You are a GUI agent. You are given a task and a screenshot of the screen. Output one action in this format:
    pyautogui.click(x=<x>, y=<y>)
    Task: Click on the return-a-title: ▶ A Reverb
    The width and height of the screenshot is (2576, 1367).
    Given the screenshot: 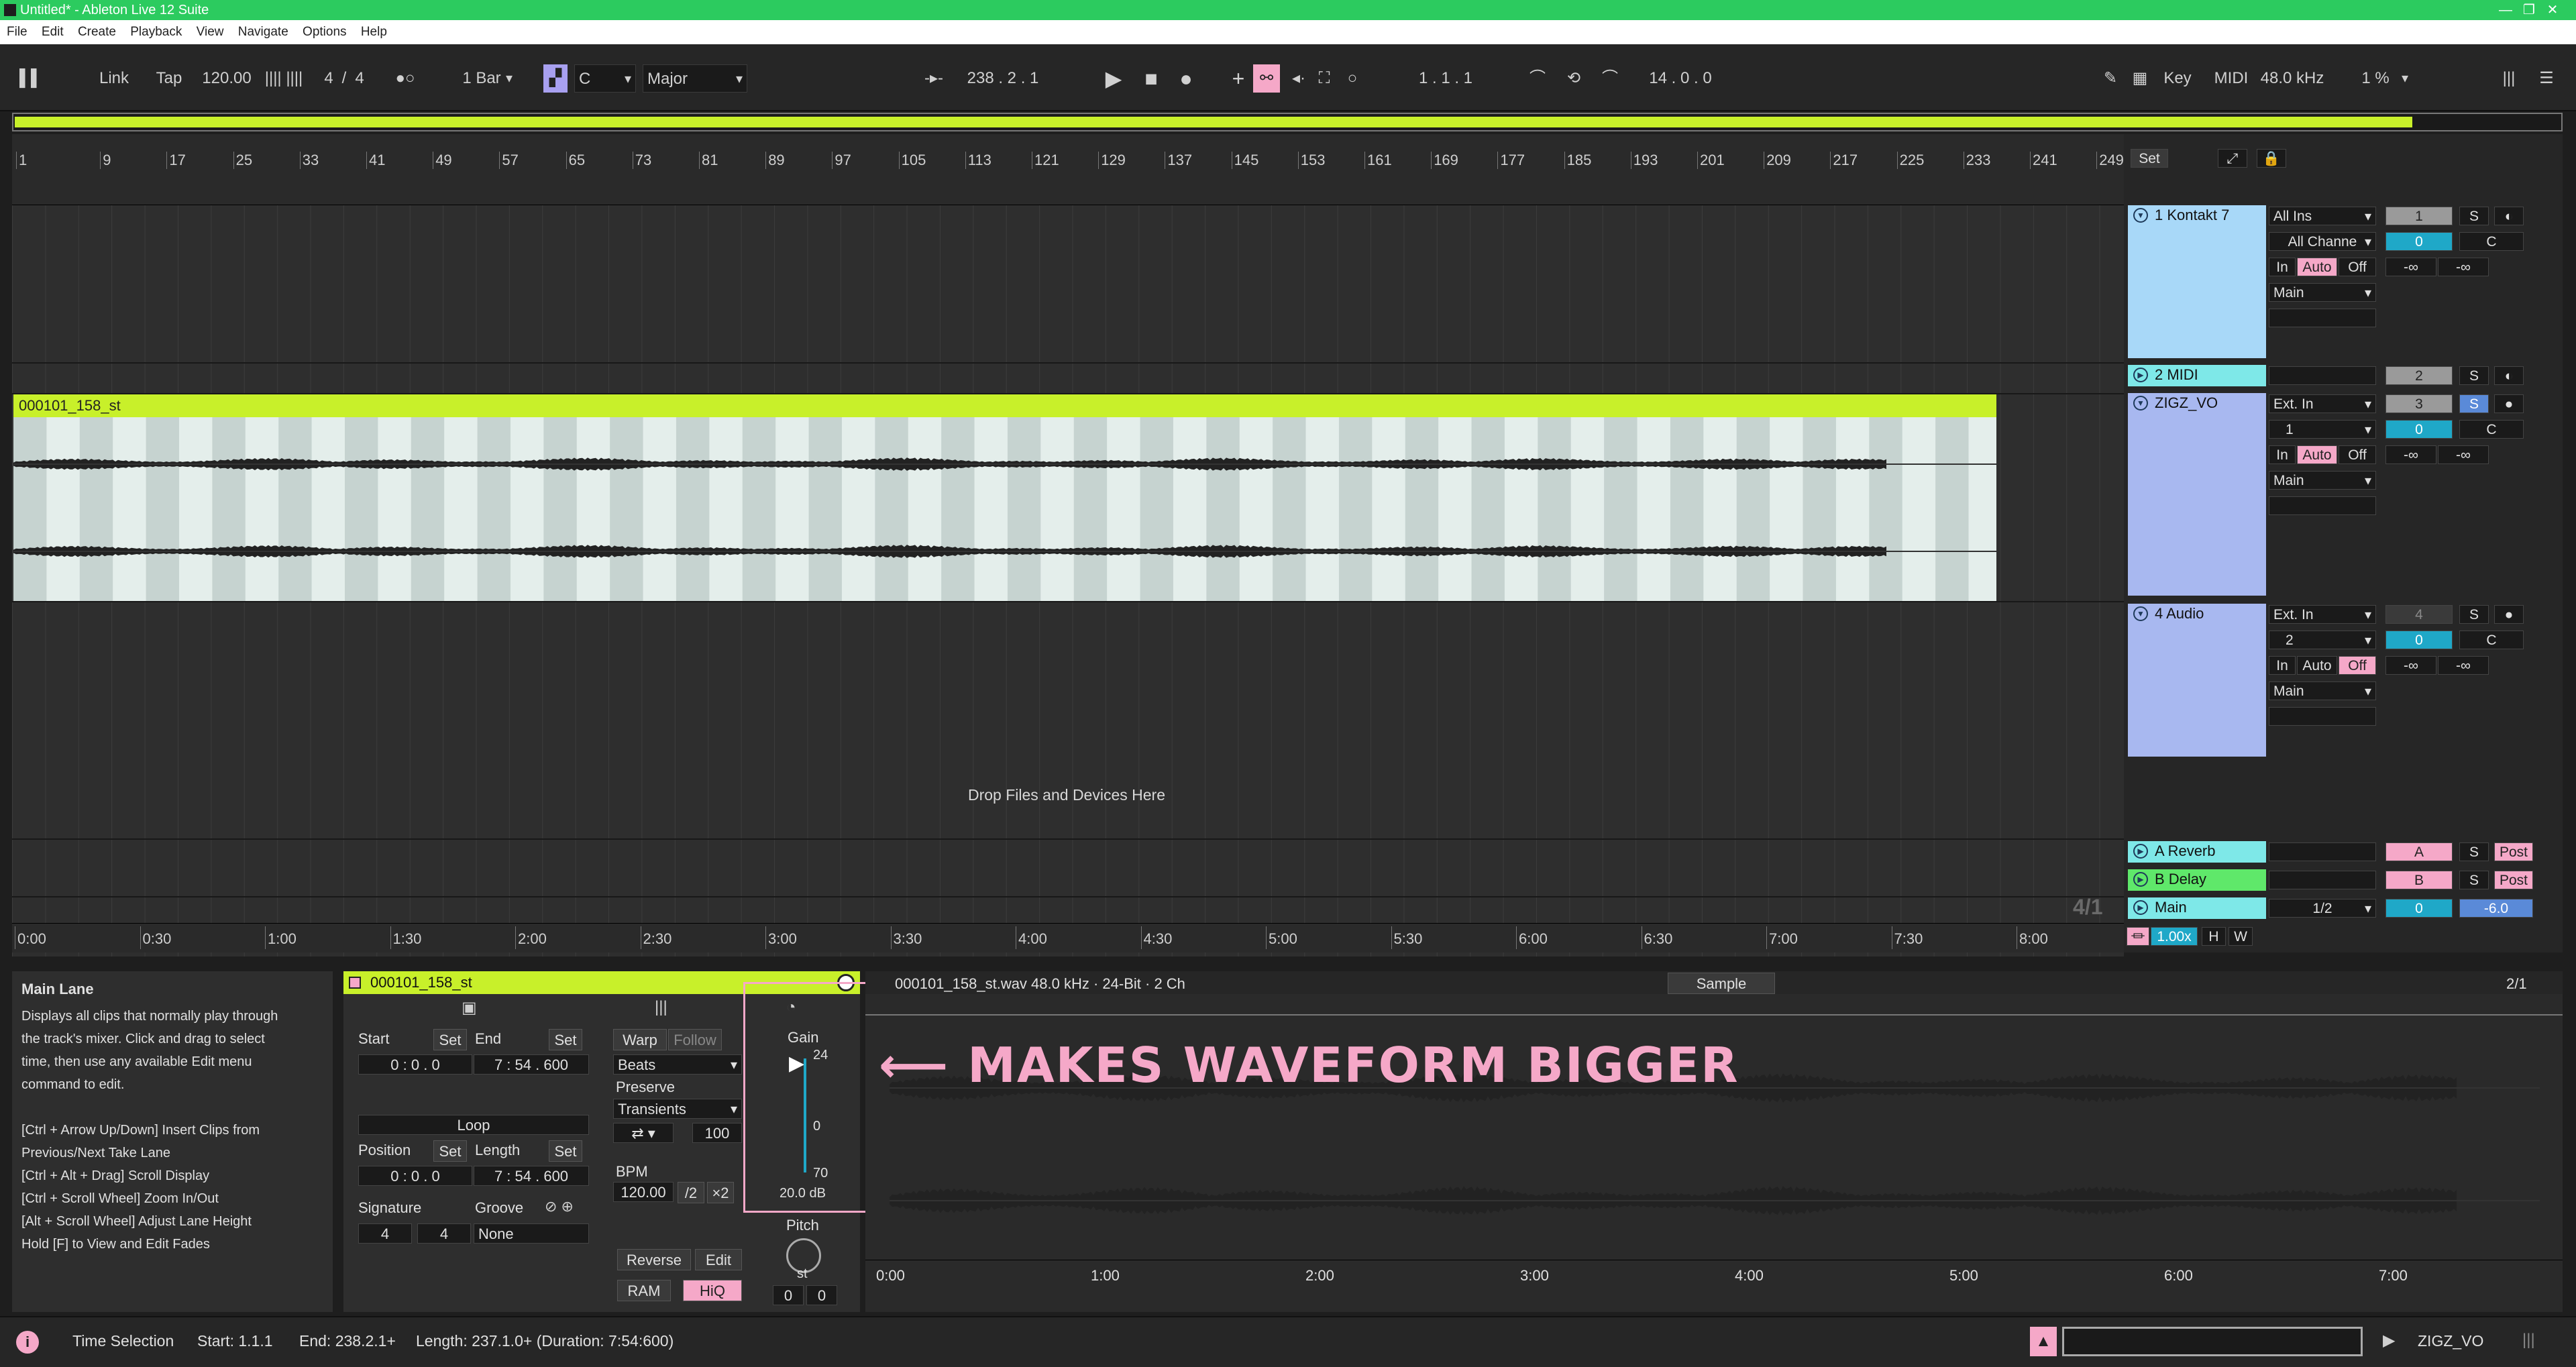 What is the action you would take?
    pyautogui.click(x=2197, y=852)
    